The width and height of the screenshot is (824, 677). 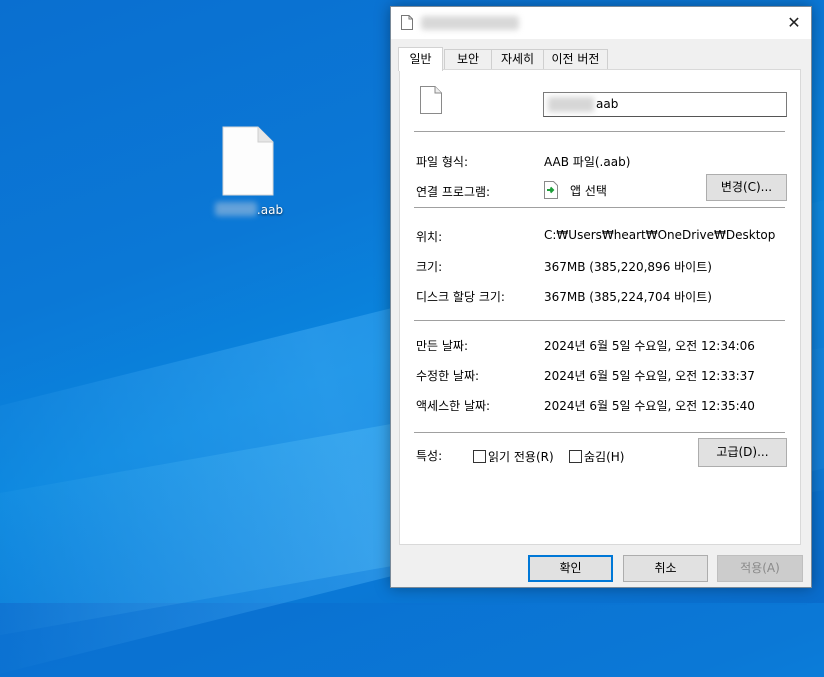 What do you see at coordinates (628, 297) in the screenshot?
I see `size-on-disk-value: 367MB (385,224,704 바이트)` at bounding box center [628, 297].